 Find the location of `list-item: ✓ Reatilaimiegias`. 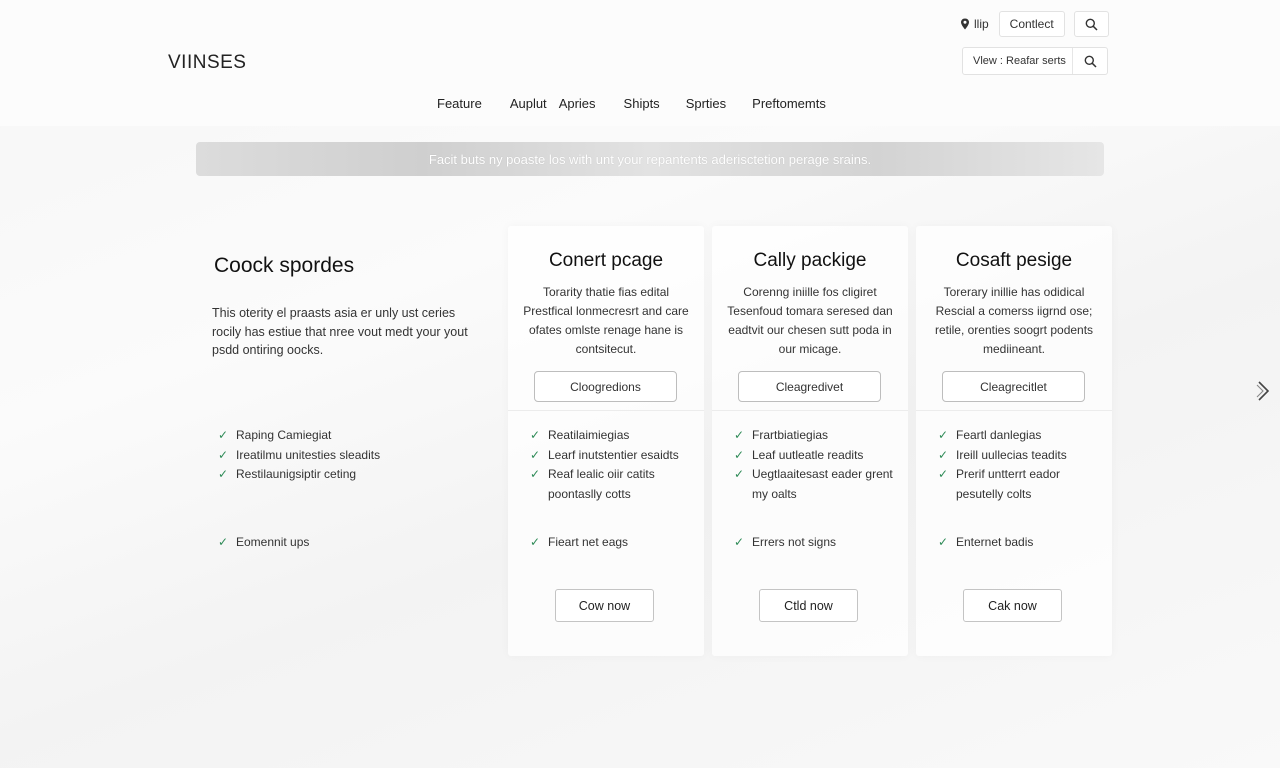

list-item: ✓ Reatilaimiegias is located at coordinates (615, 436).